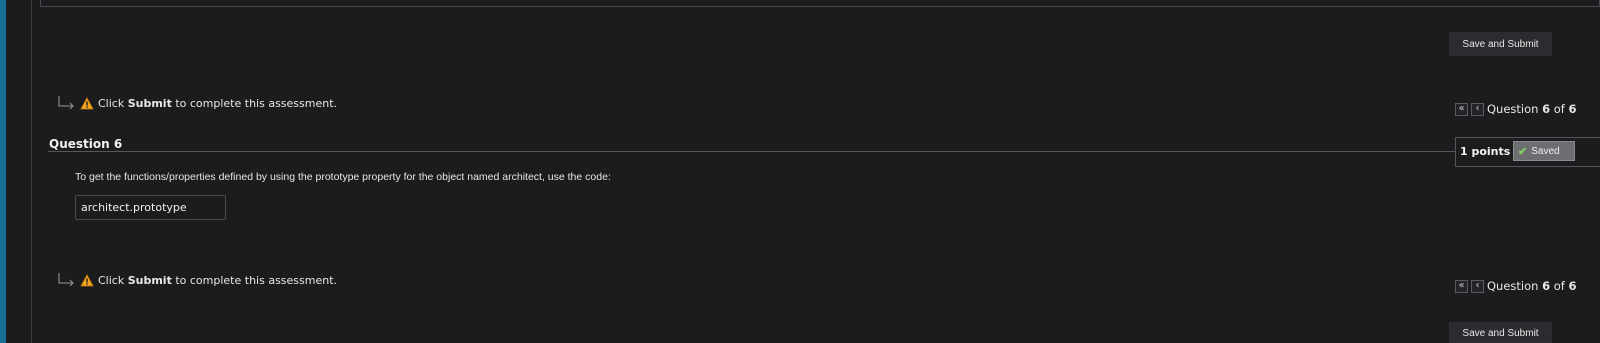 The image size is (1600, 343). What do you see at coordinates (150, 207) in the screenshot?
I see `answer-field: architect.prototype` at bounding box center [150, 207].